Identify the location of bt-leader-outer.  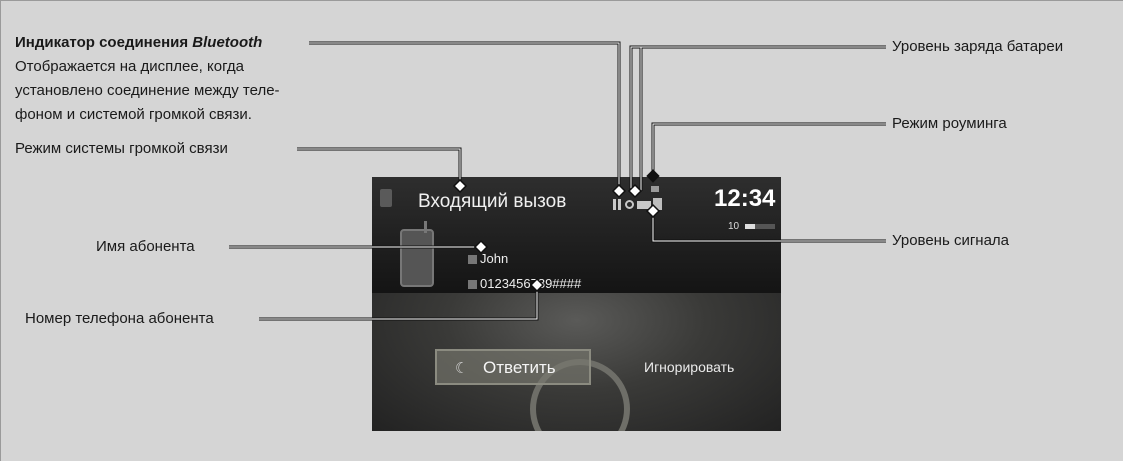
(465, 116).